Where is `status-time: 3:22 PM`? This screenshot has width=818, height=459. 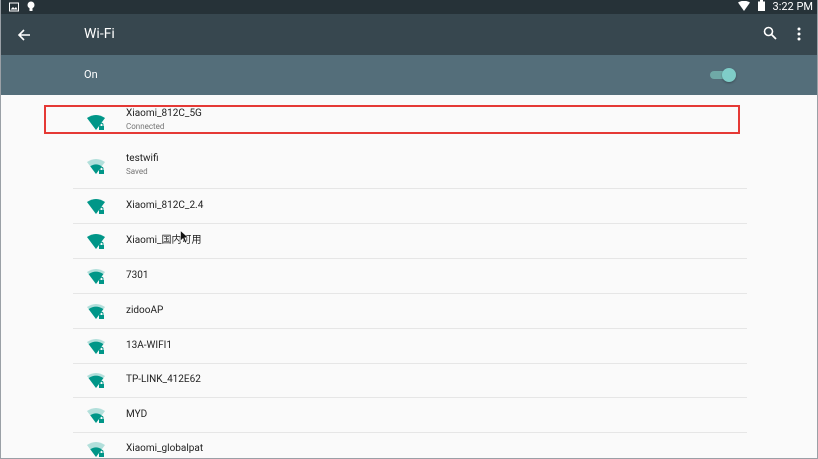
status-time: 3:22 PM is located at coordinates (792, 6).